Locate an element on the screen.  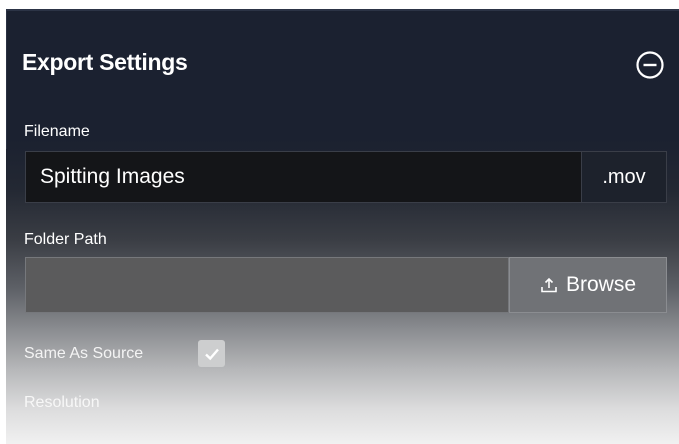
panel-title: Export Settings is located at coordinates (105, 62).